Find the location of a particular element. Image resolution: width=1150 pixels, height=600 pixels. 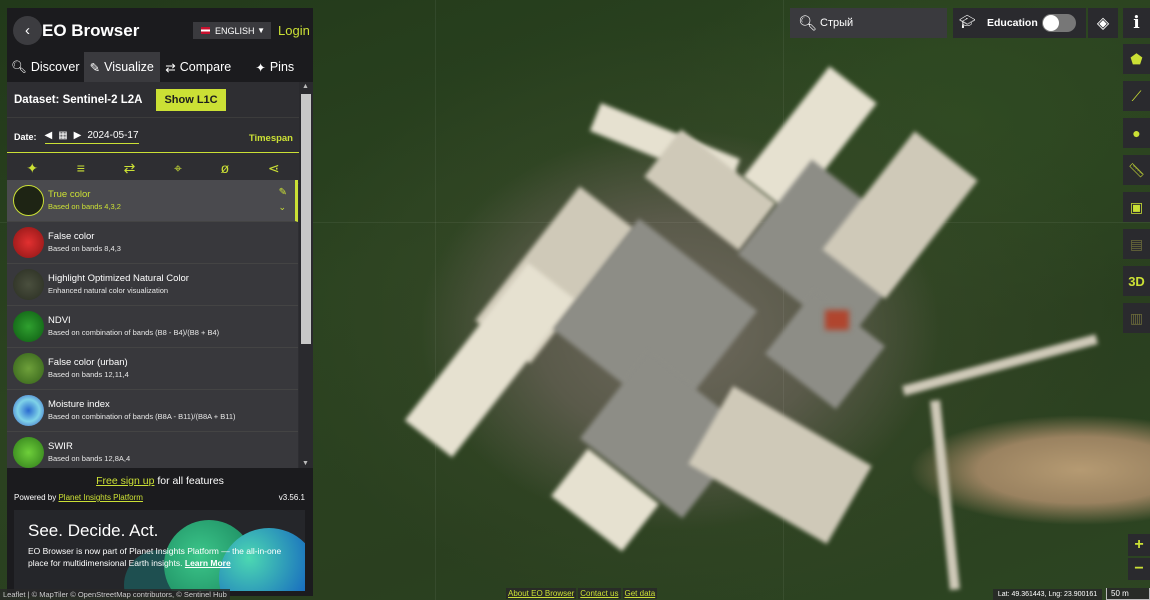

scroll-up-icon: ▲ is located at coordinates (305, 86).